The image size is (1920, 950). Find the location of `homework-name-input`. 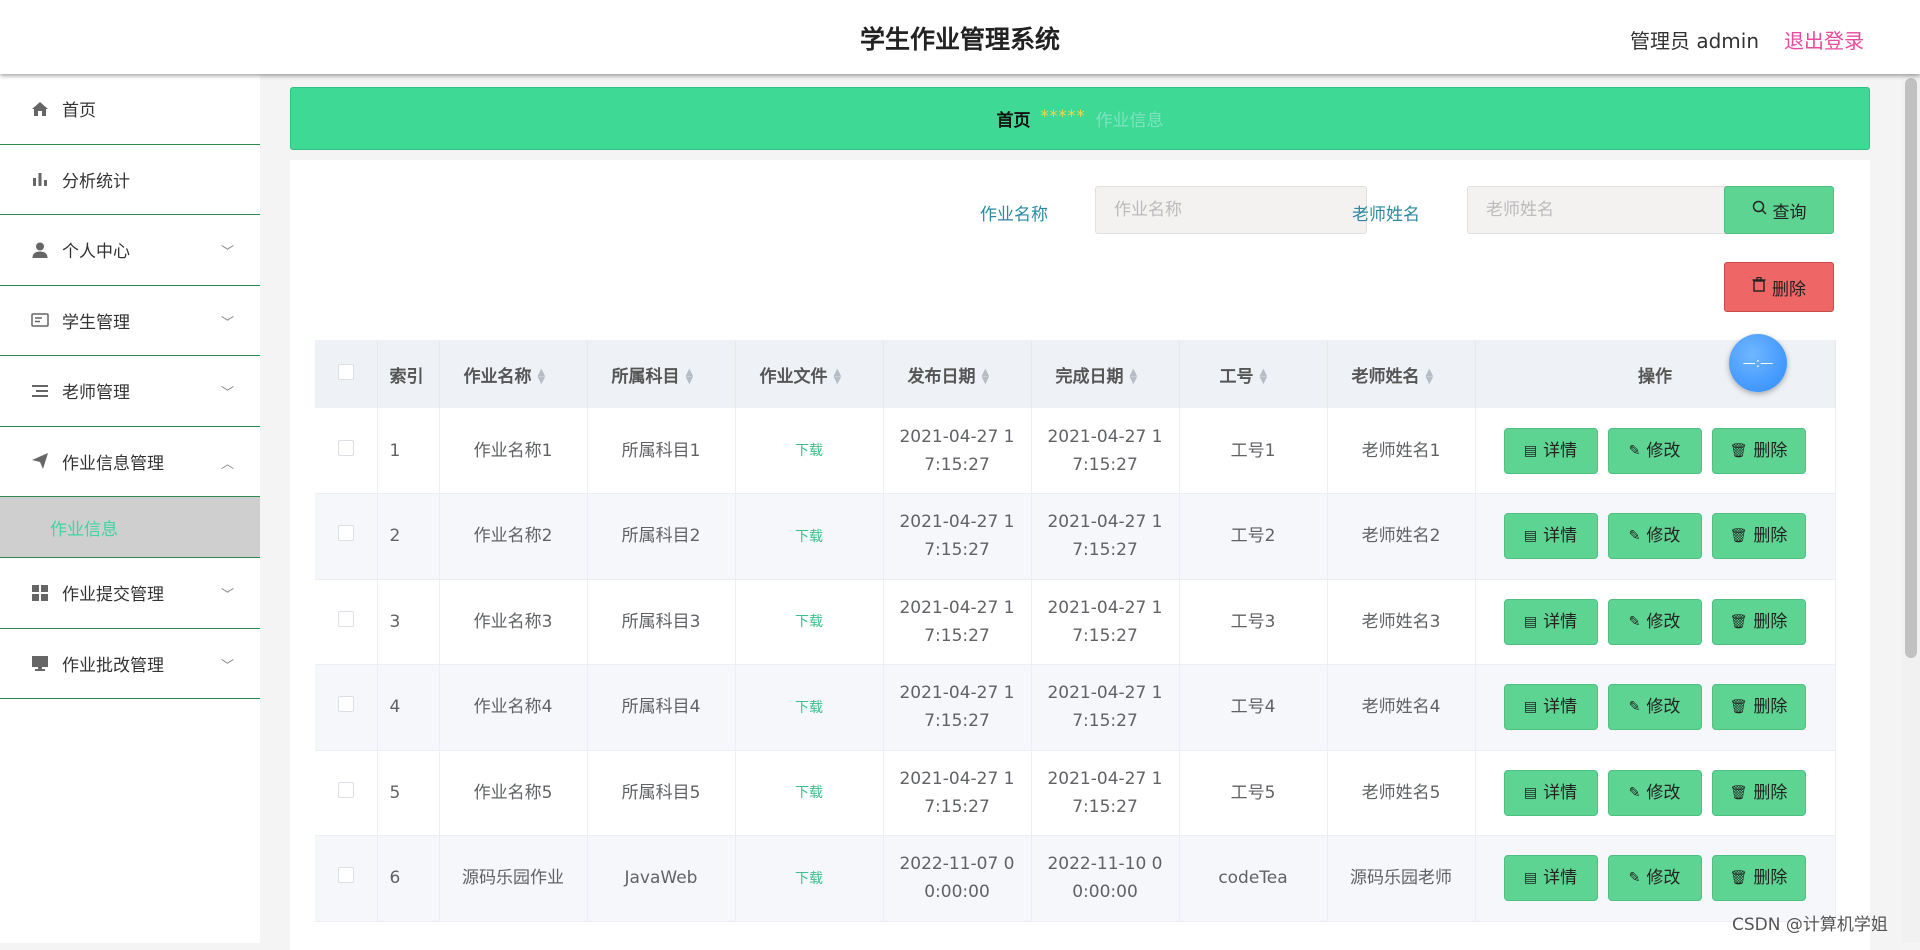

homework-name-input is located at coordinates (1231, 210).